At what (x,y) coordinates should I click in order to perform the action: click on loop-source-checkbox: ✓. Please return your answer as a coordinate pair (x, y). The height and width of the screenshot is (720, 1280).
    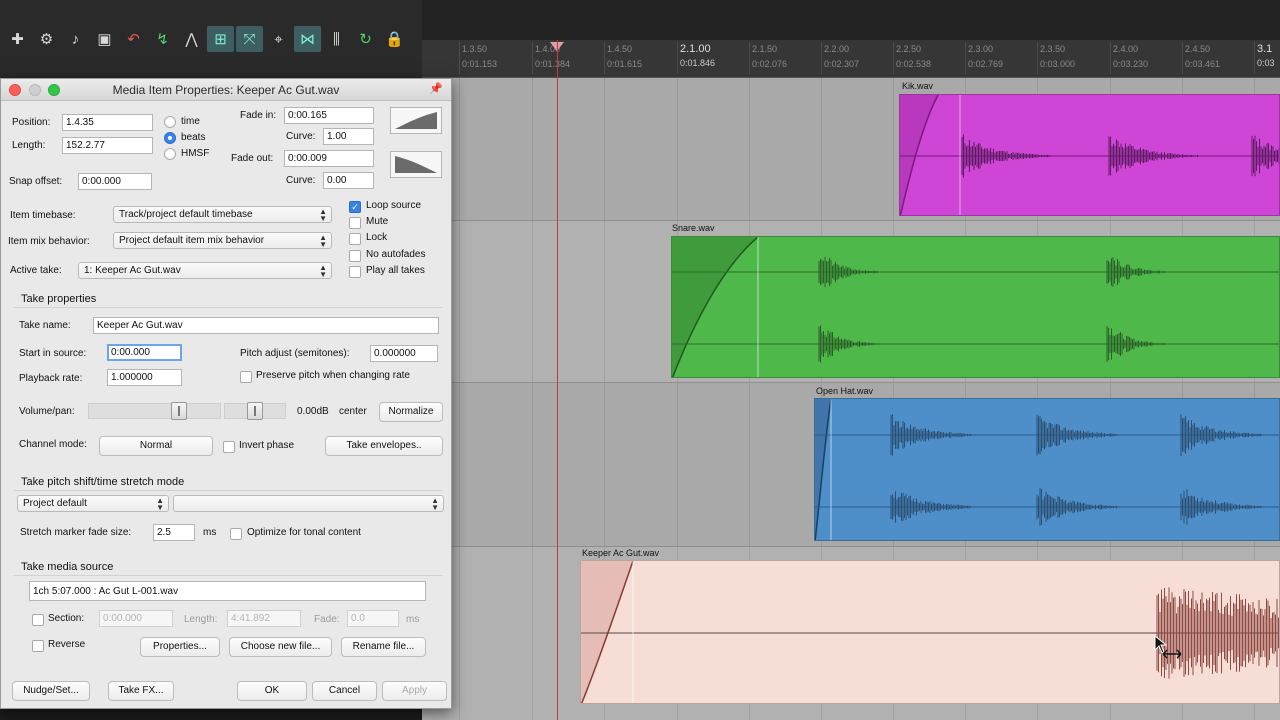
    Looking at the image, I should click on (355, 207).